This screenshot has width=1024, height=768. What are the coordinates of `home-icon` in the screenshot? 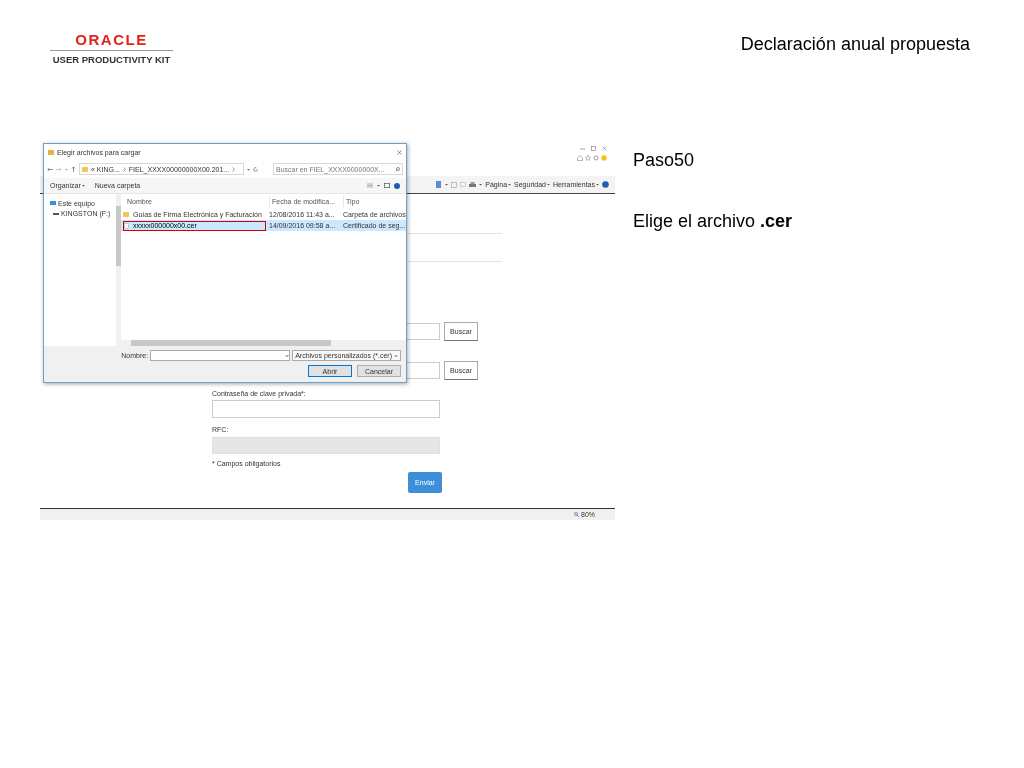 It's located at (580, 158).